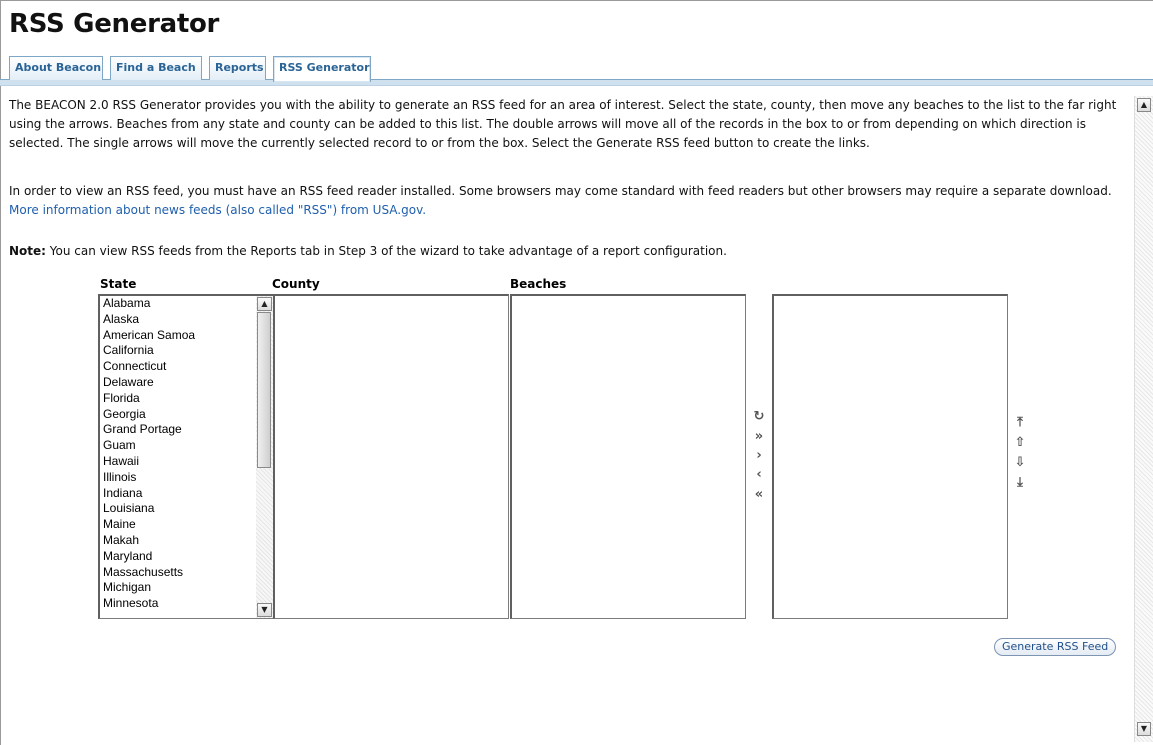  I want to click on state-list-scrollbar: ▲ ▼, so click(264, 457).